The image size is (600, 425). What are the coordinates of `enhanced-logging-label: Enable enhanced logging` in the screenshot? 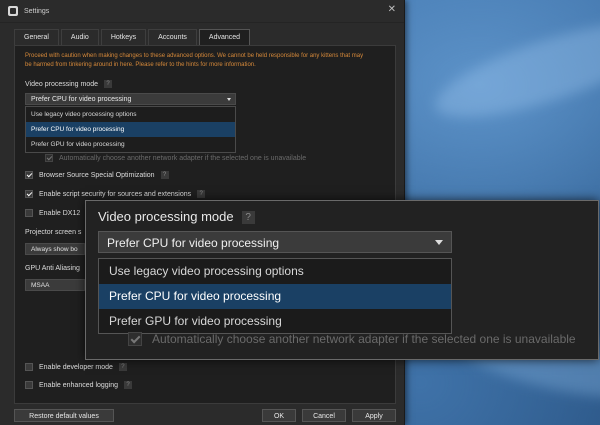 It's located at (79, 385).